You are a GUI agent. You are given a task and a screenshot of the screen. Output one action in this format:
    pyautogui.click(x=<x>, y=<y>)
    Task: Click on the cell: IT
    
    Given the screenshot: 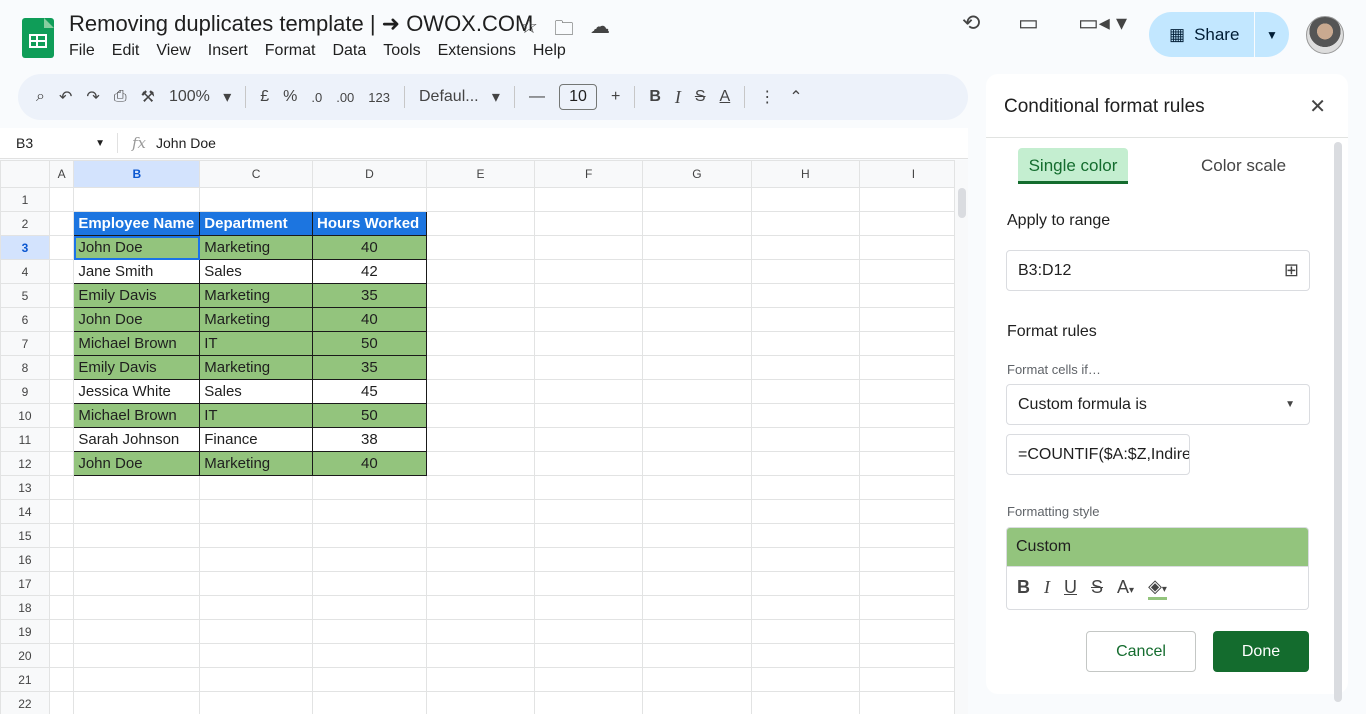 What is the action you would take?
    pyautogui.click(x=256, y=415)
    